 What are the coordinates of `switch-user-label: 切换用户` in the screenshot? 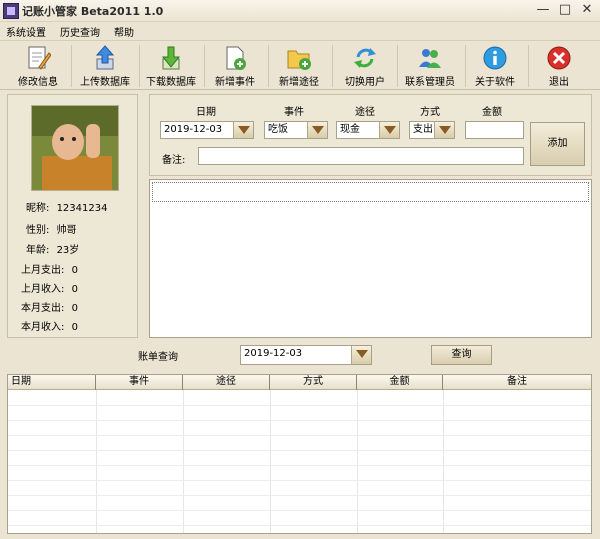 It's located at (365, 82).